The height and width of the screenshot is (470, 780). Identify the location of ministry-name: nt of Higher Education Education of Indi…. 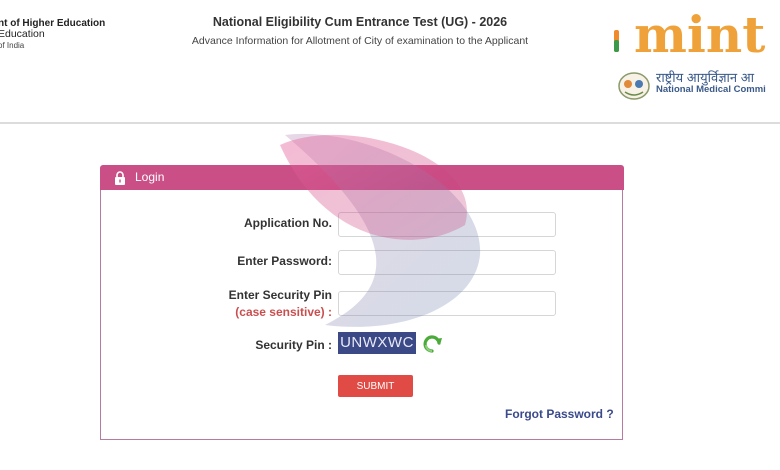
(52, 34).